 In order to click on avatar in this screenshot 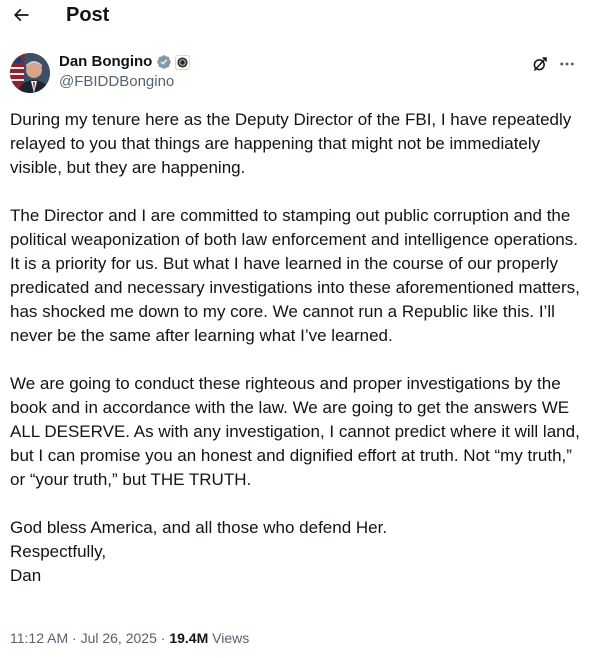, I will do `click(30, 73)`.